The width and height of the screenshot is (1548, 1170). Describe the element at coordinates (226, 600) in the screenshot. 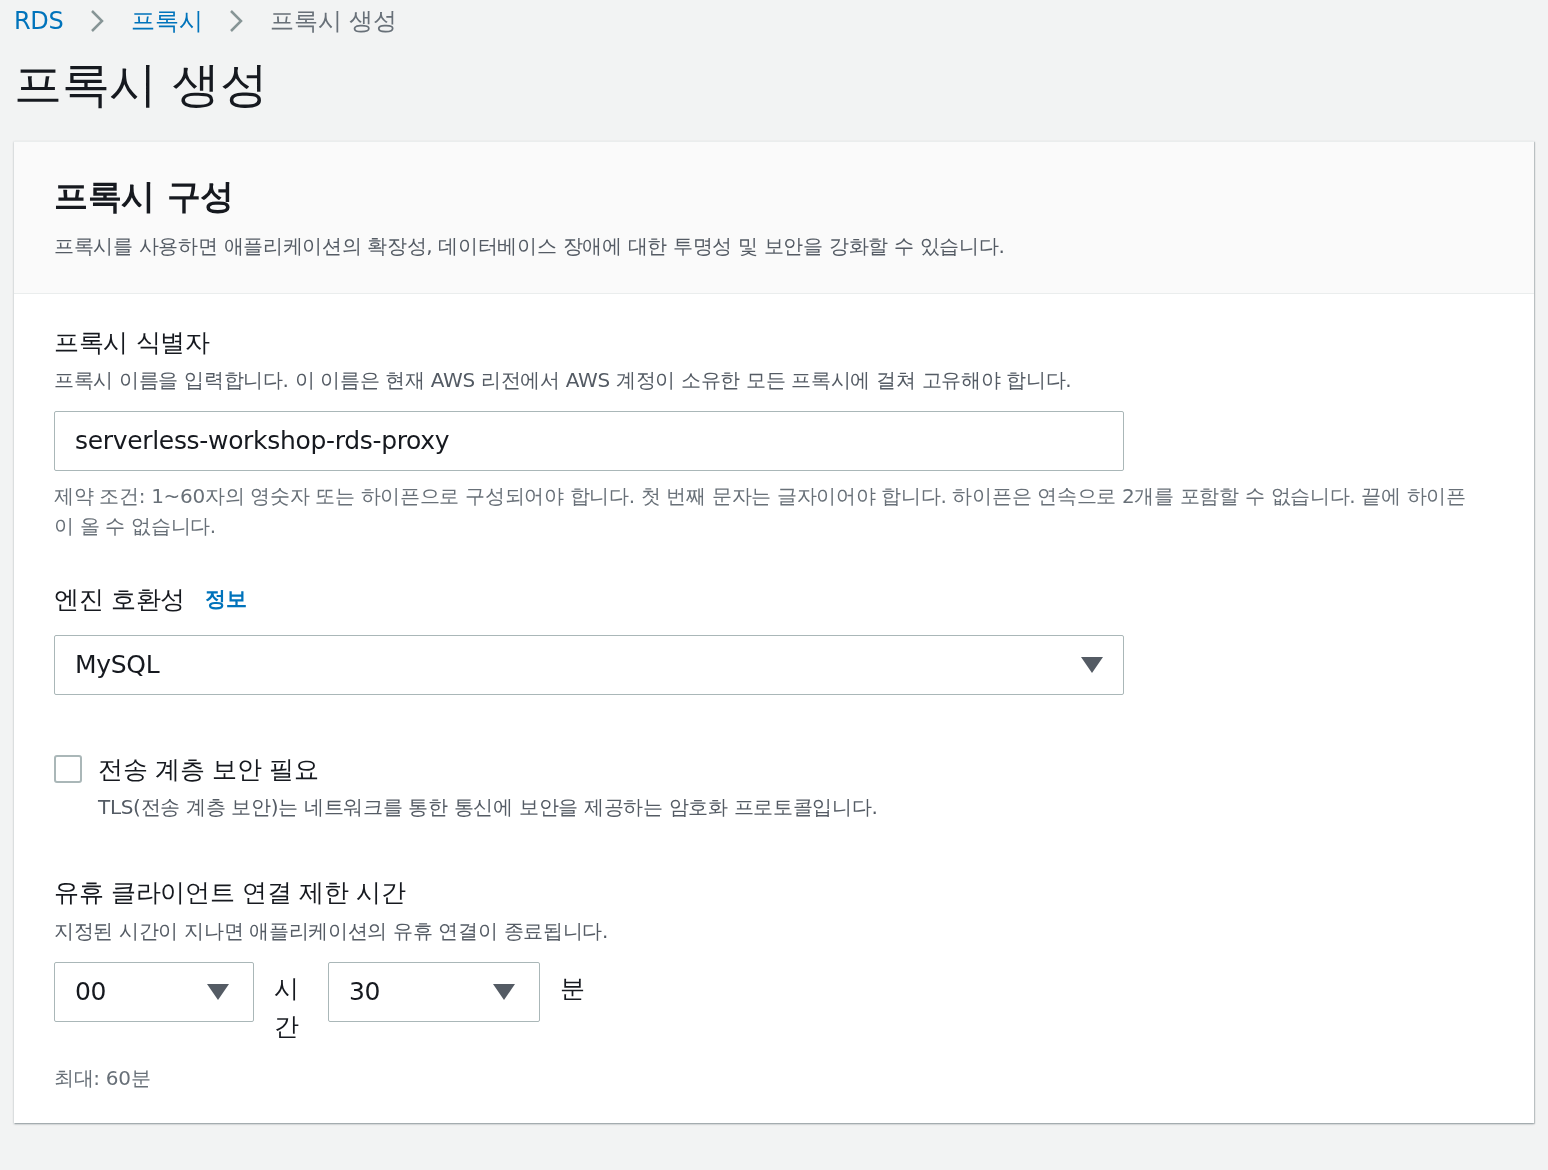

I see `info-link: 정보` at that location.